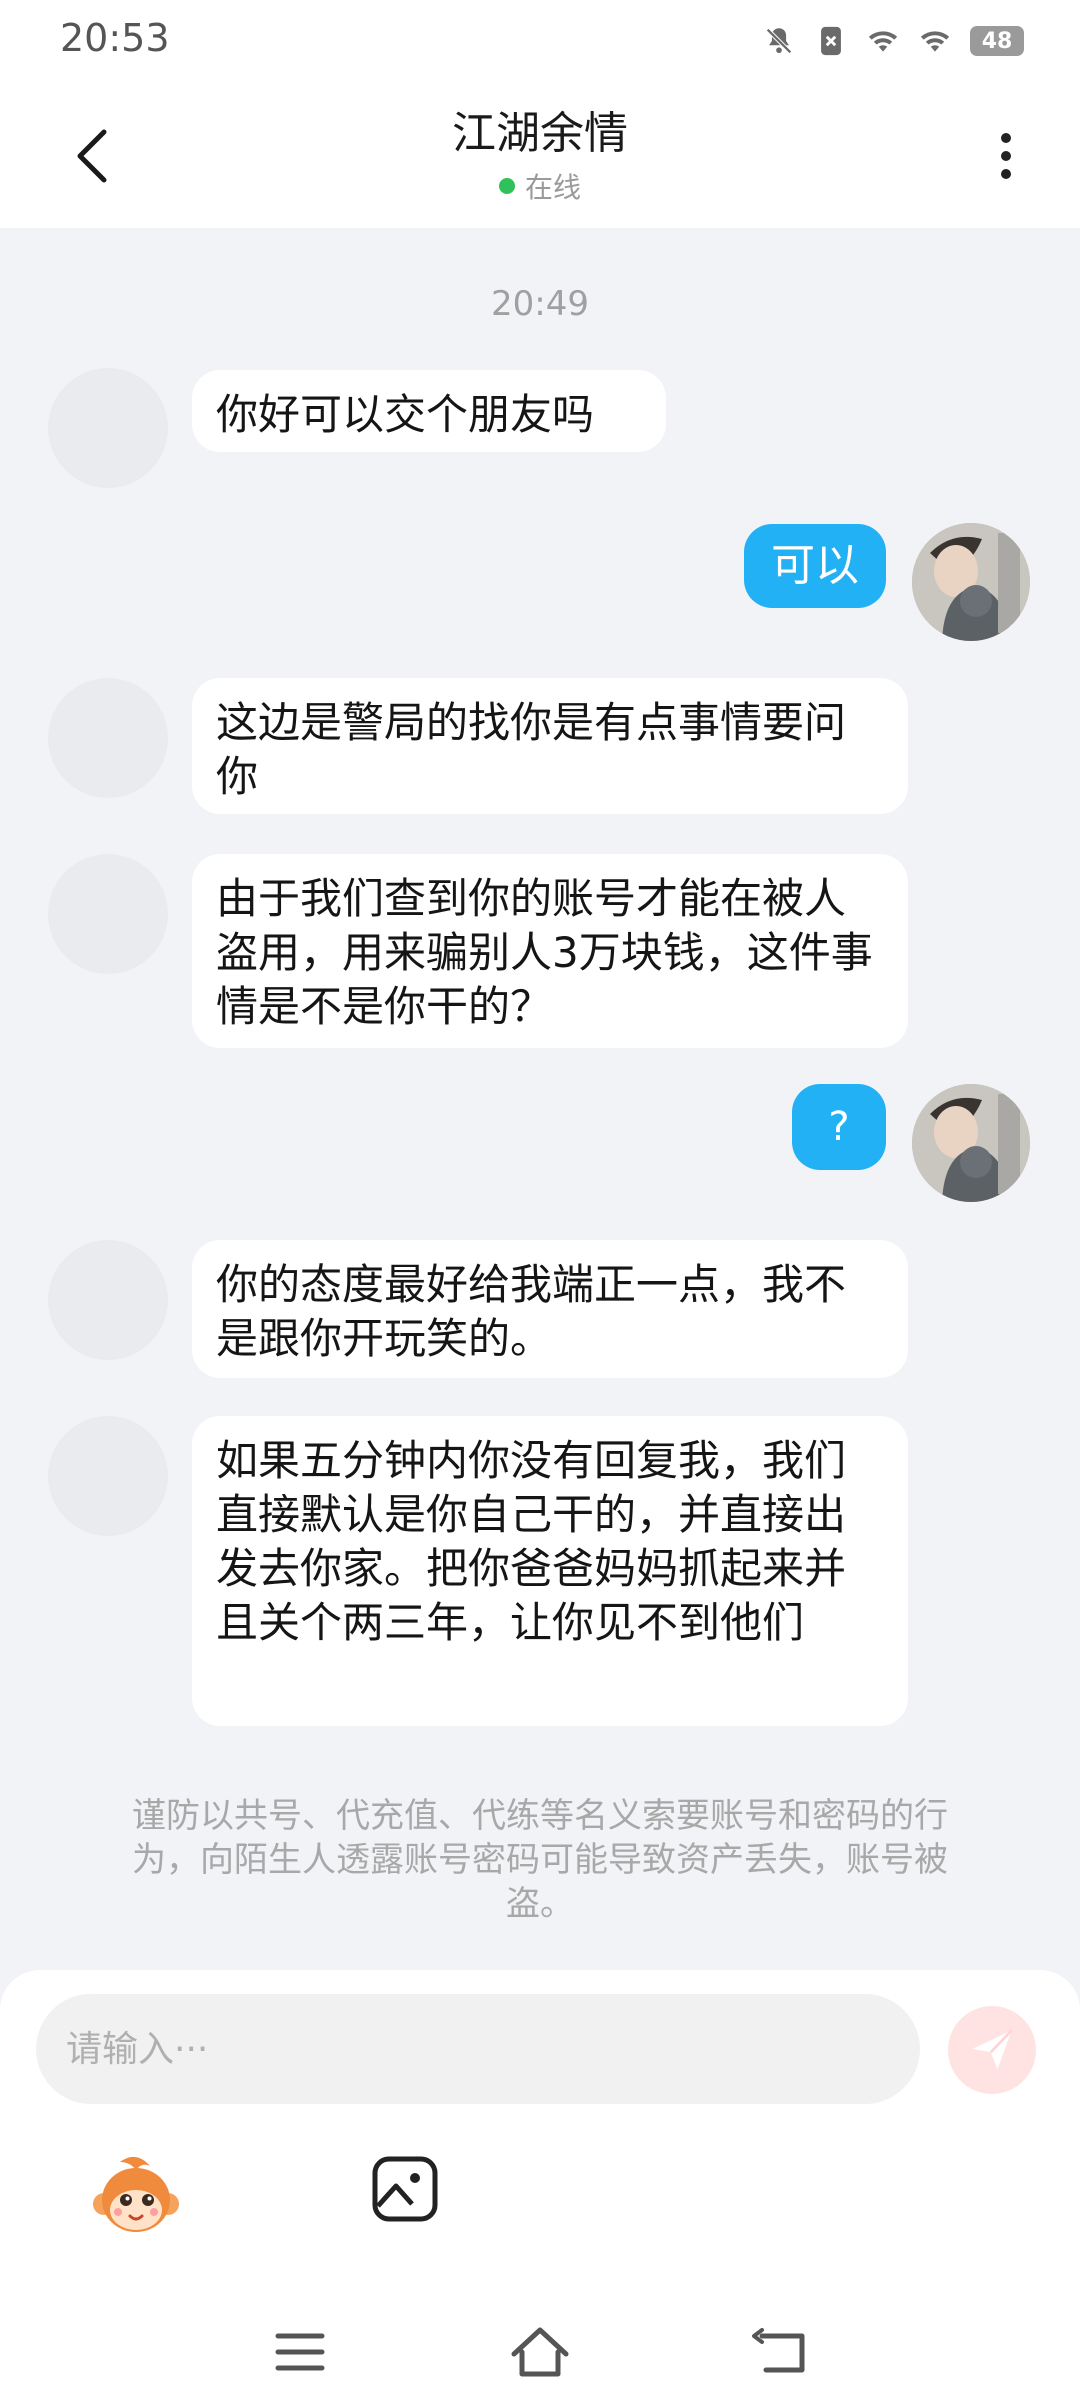 The image size is (1080, 2408). I want to click on send-icon, so click(992, 2049).